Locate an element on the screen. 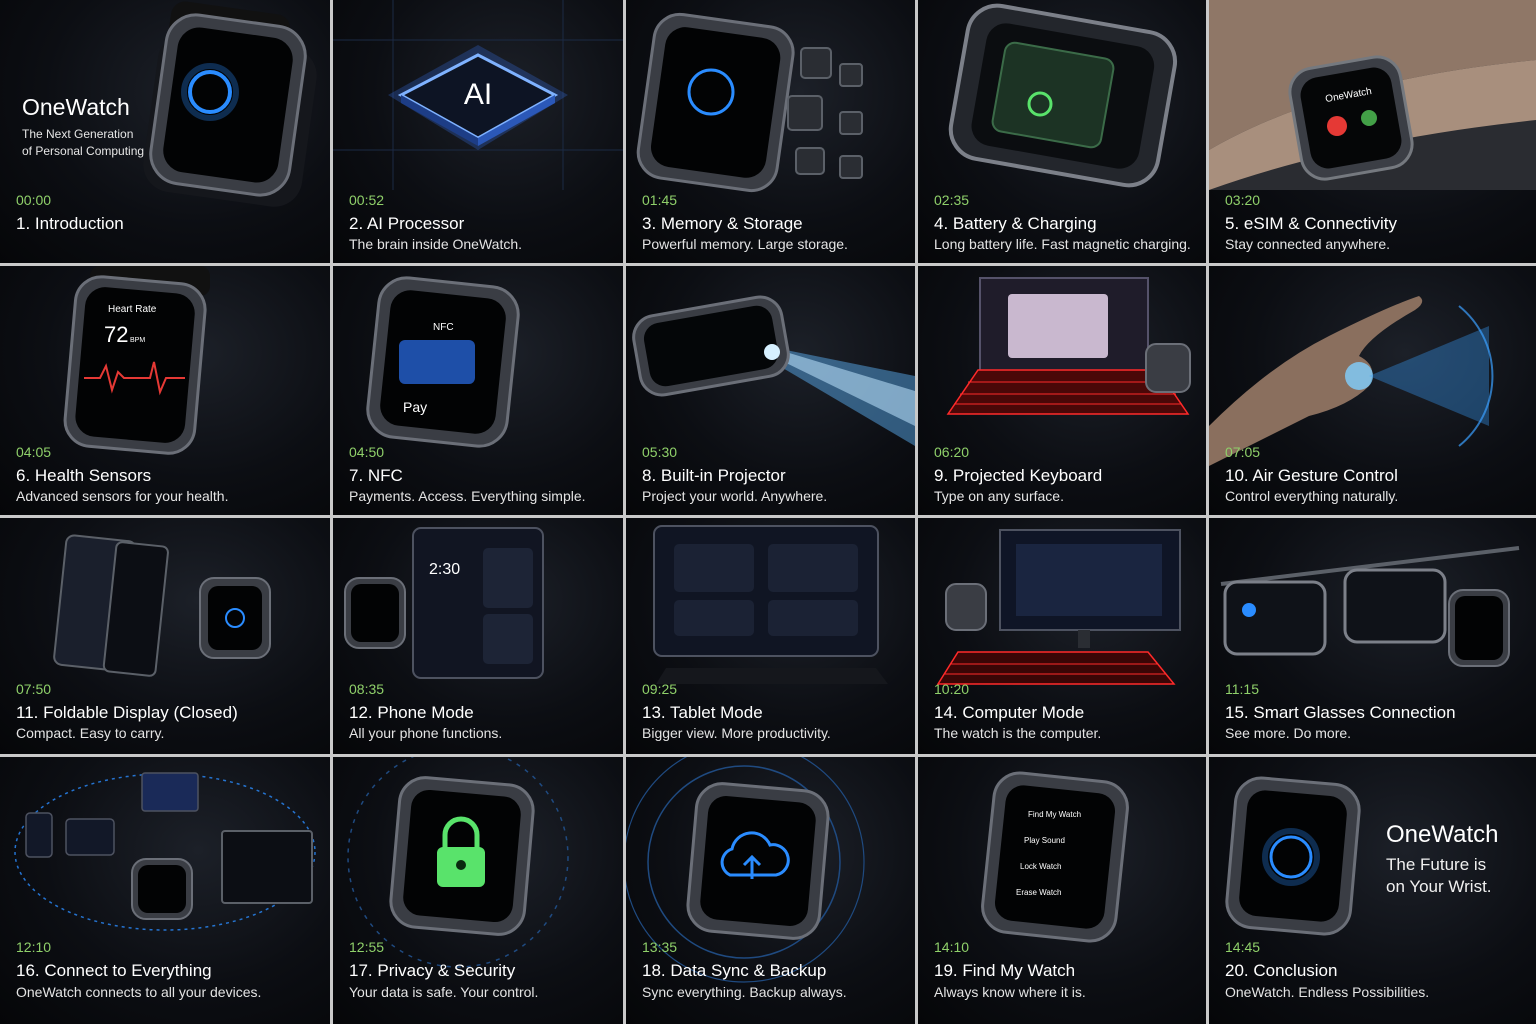 This screenshot has height=1024, width=1536. chapter-caption: Control everything naturally. is located at coordinates (1312, 496).